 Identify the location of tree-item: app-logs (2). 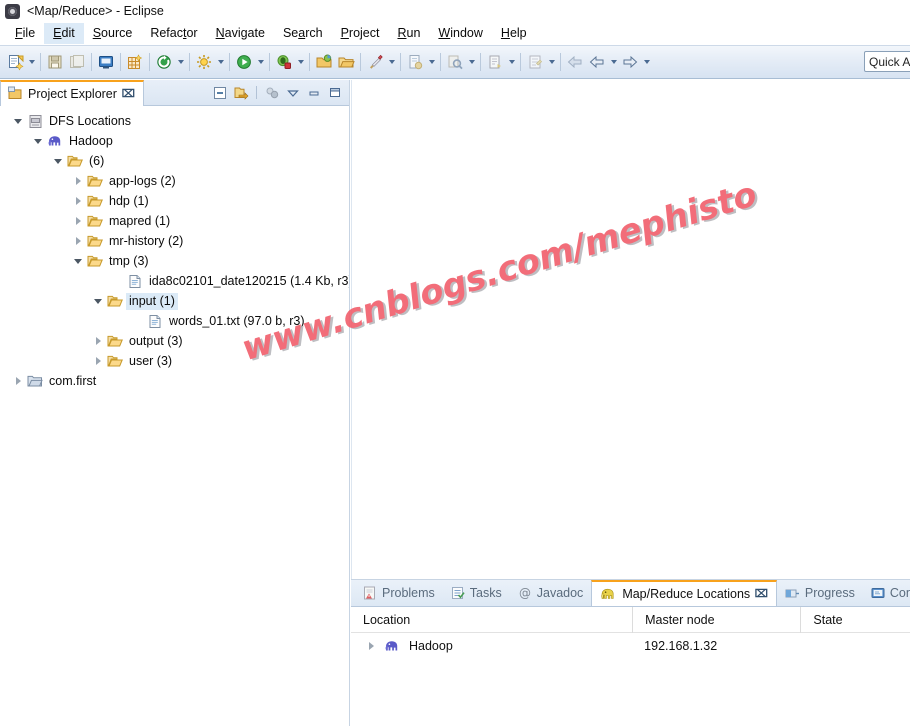
(174, 181).